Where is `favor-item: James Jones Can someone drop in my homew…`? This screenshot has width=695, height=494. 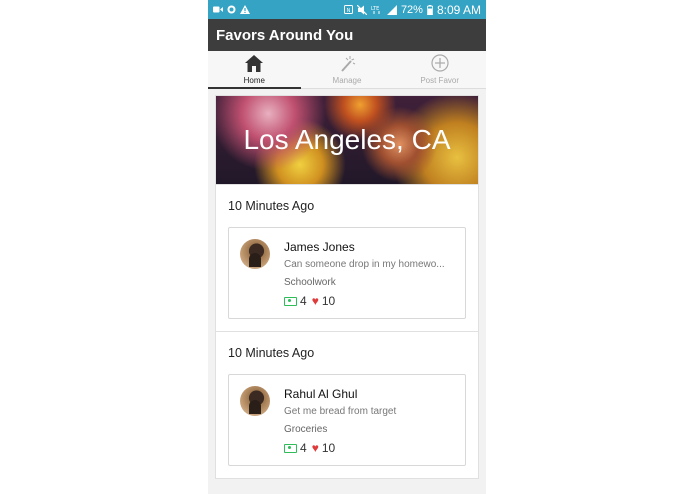 favor-item: James Jones Can someone drop in my homew… is located at coordinates (347, 273).